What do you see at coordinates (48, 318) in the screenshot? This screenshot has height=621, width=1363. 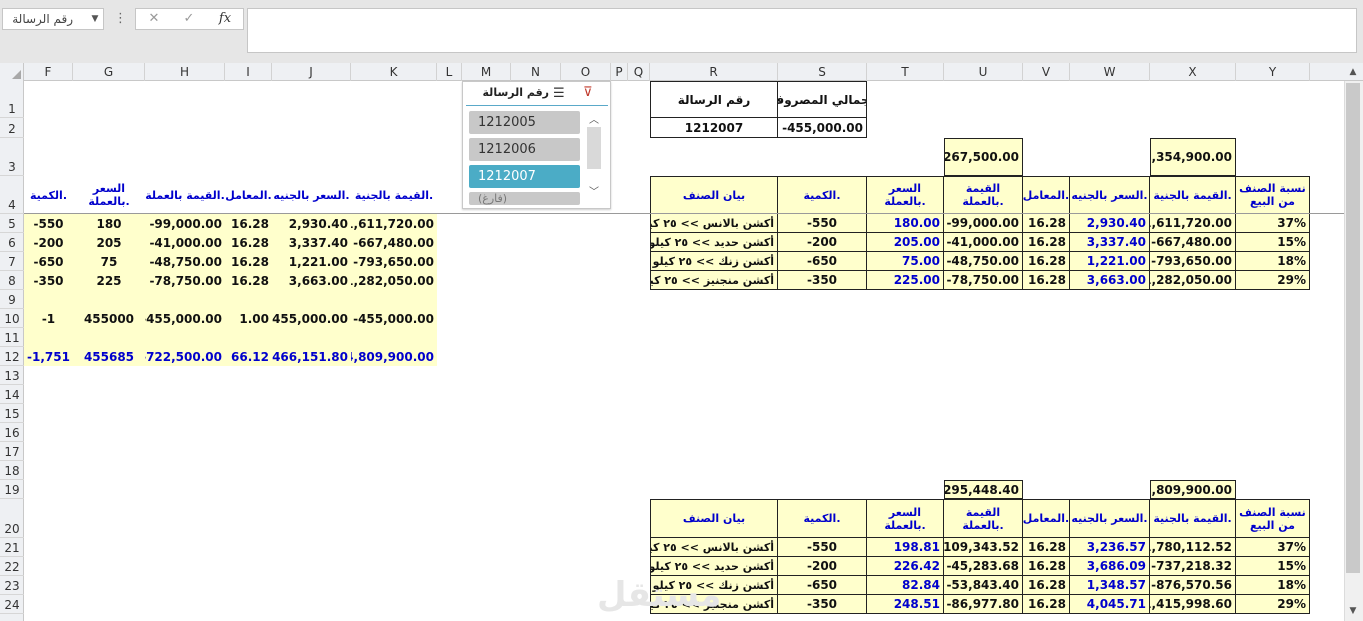 I see `data-cell: -1` at bounding box center [48, 318].